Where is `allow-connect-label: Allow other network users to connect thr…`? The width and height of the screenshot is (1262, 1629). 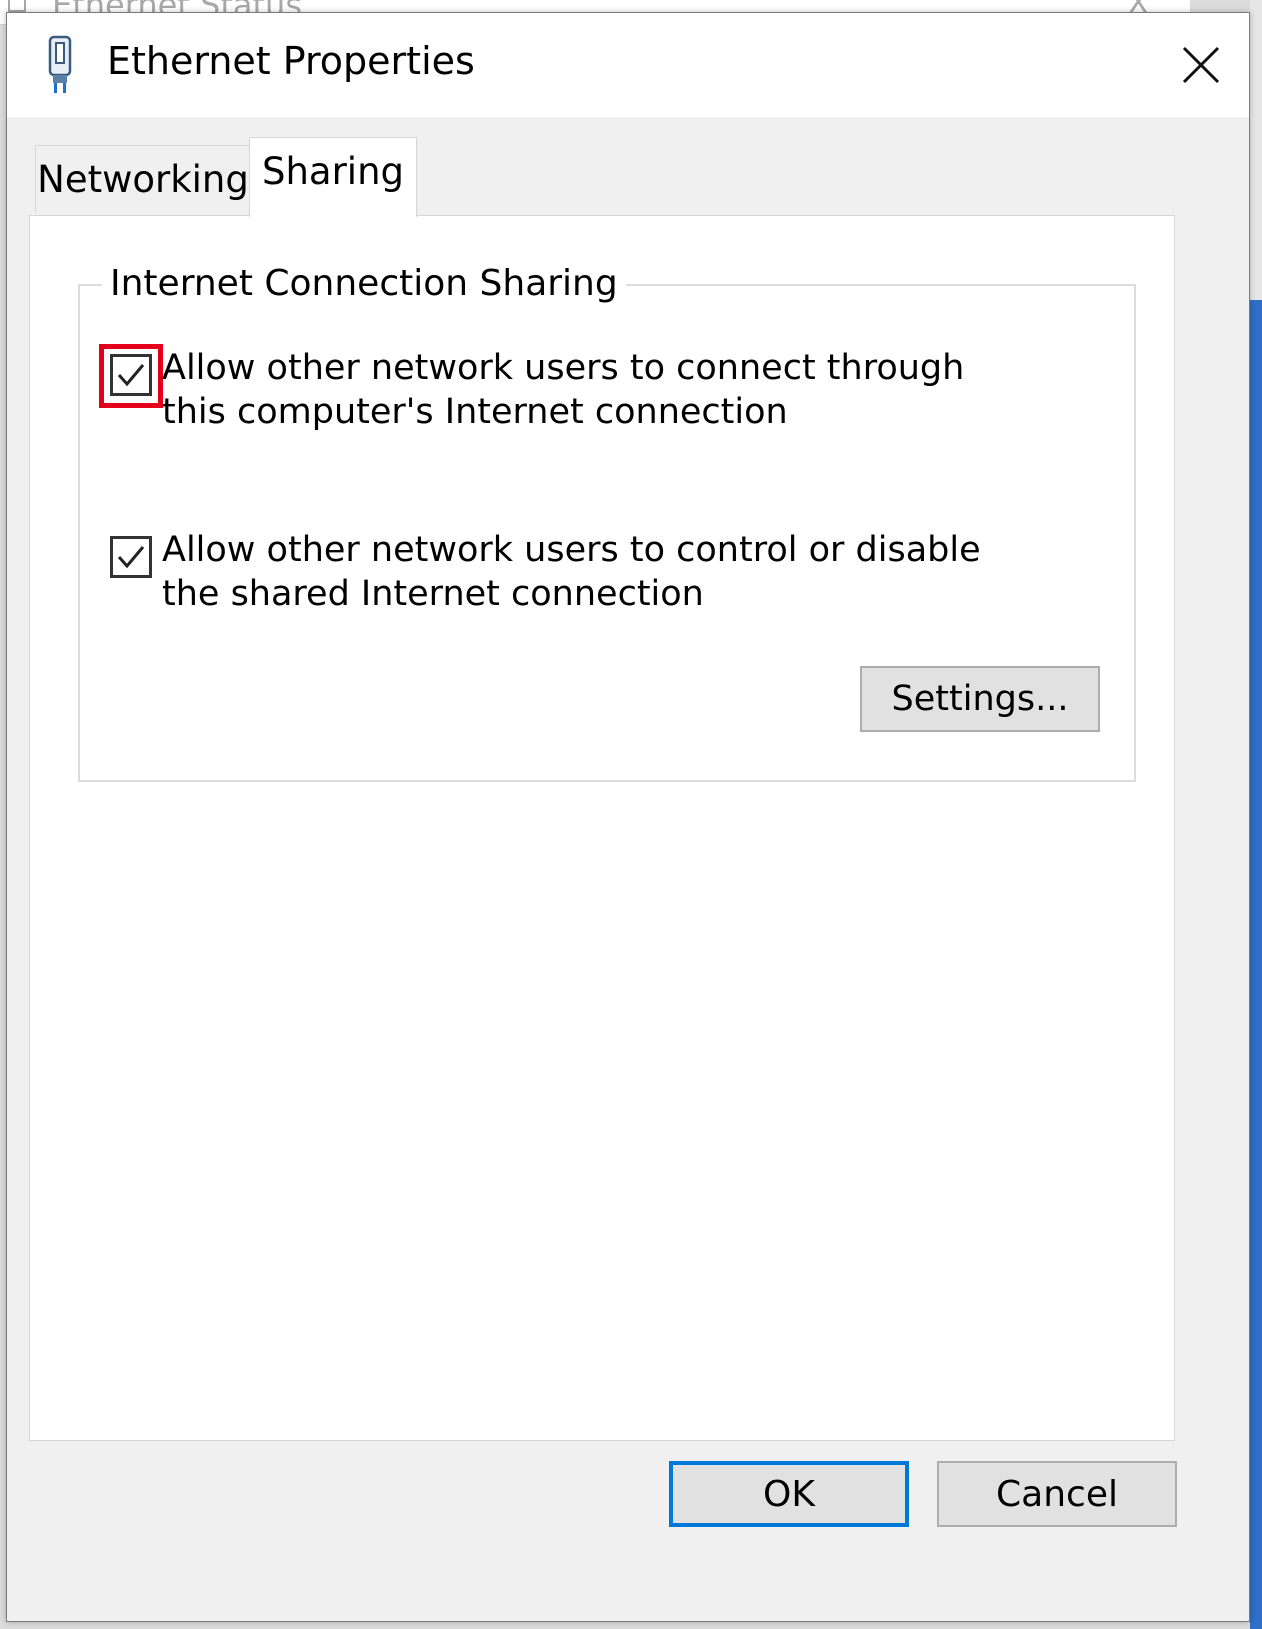
allow-connect-label: Allow other network users to connect thr… is located at coordinates (572, 390).